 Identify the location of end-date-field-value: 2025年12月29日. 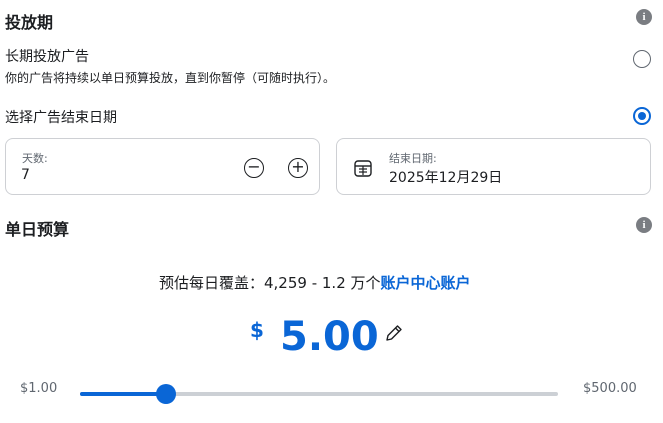
(445, 177).